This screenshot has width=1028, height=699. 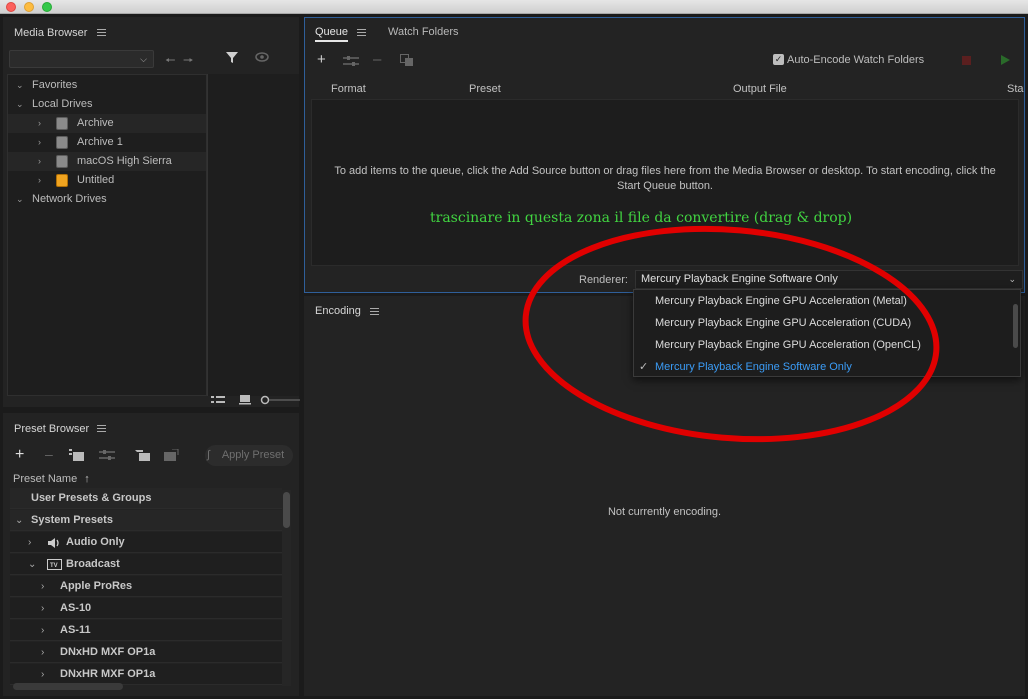 What do you see at coordinates (286, 510) in the screenshot?
I see `scrollbar-thumb` at bounding box center [286, 510].